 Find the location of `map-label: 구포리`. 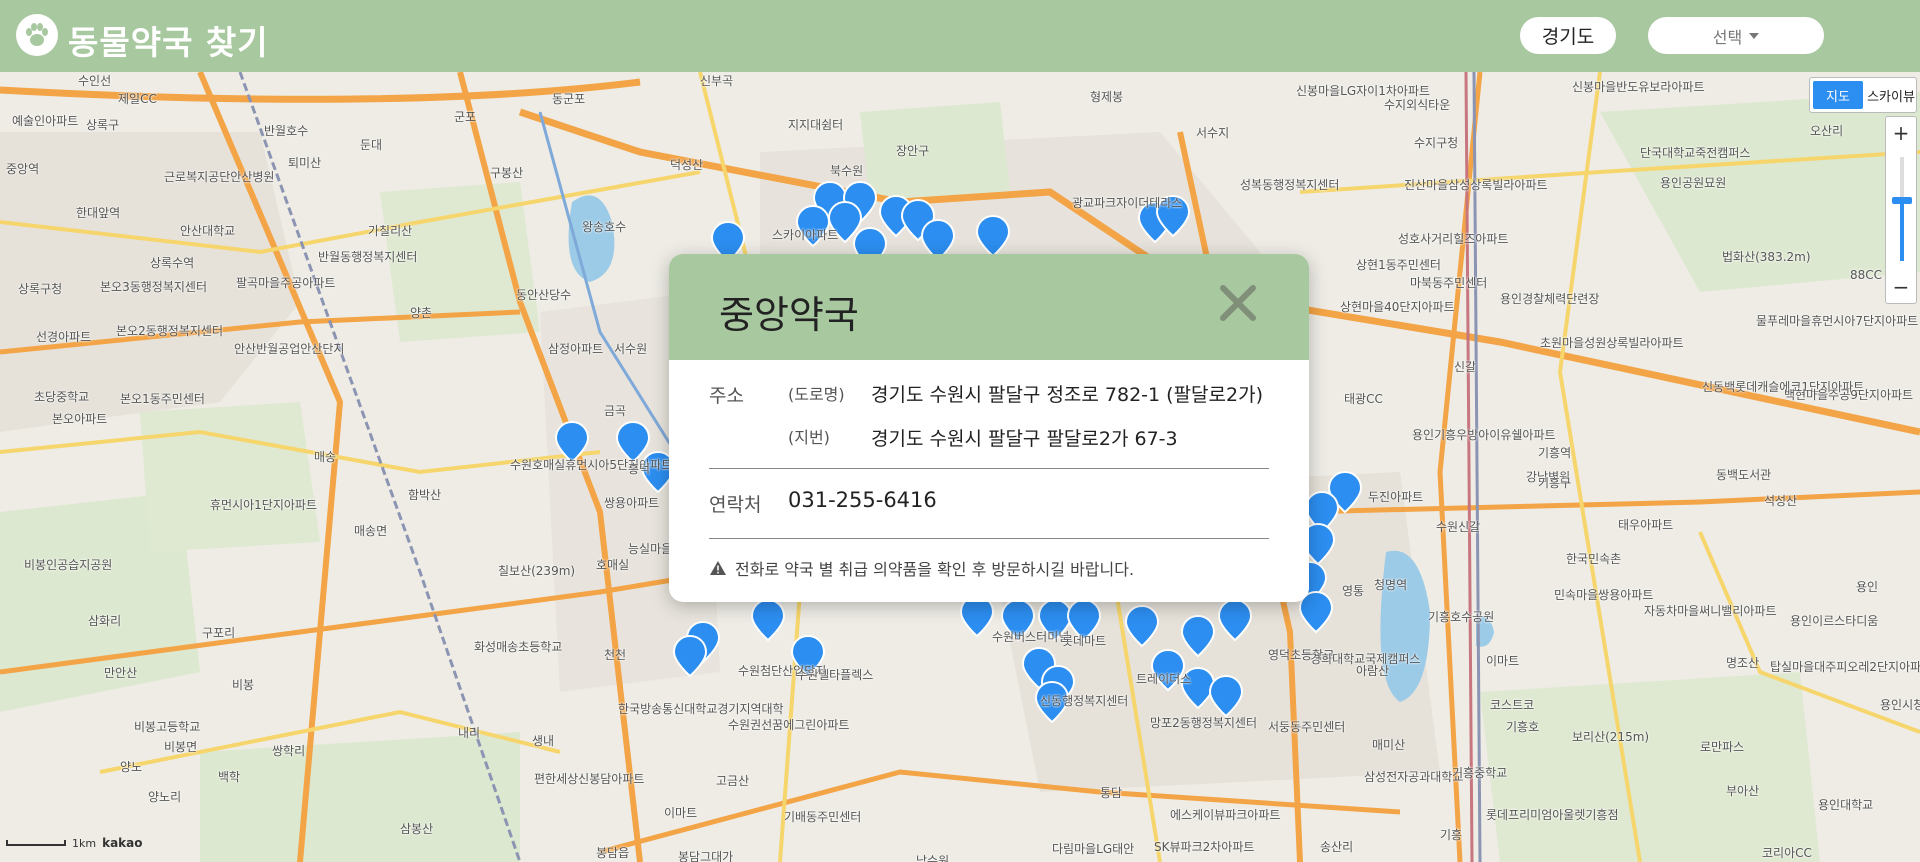

map-label: 구포리 is located at coordinates (219, 633).